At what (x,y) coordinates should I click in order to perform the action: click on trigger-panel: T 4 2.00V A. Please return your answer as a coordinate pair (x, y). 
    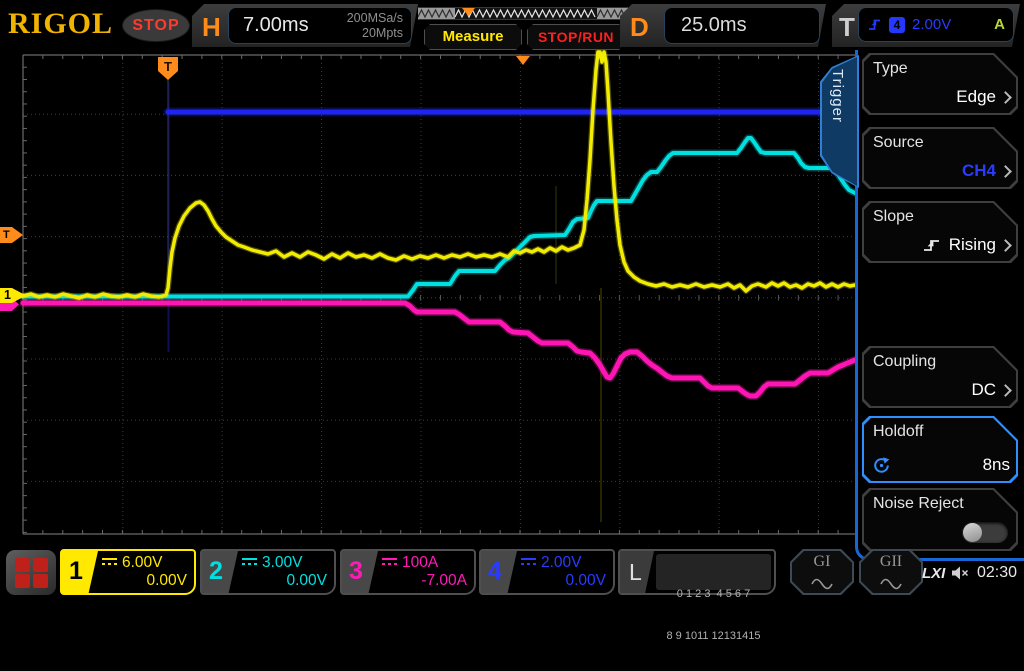
    Looking at the image, I should click on (926, 25).